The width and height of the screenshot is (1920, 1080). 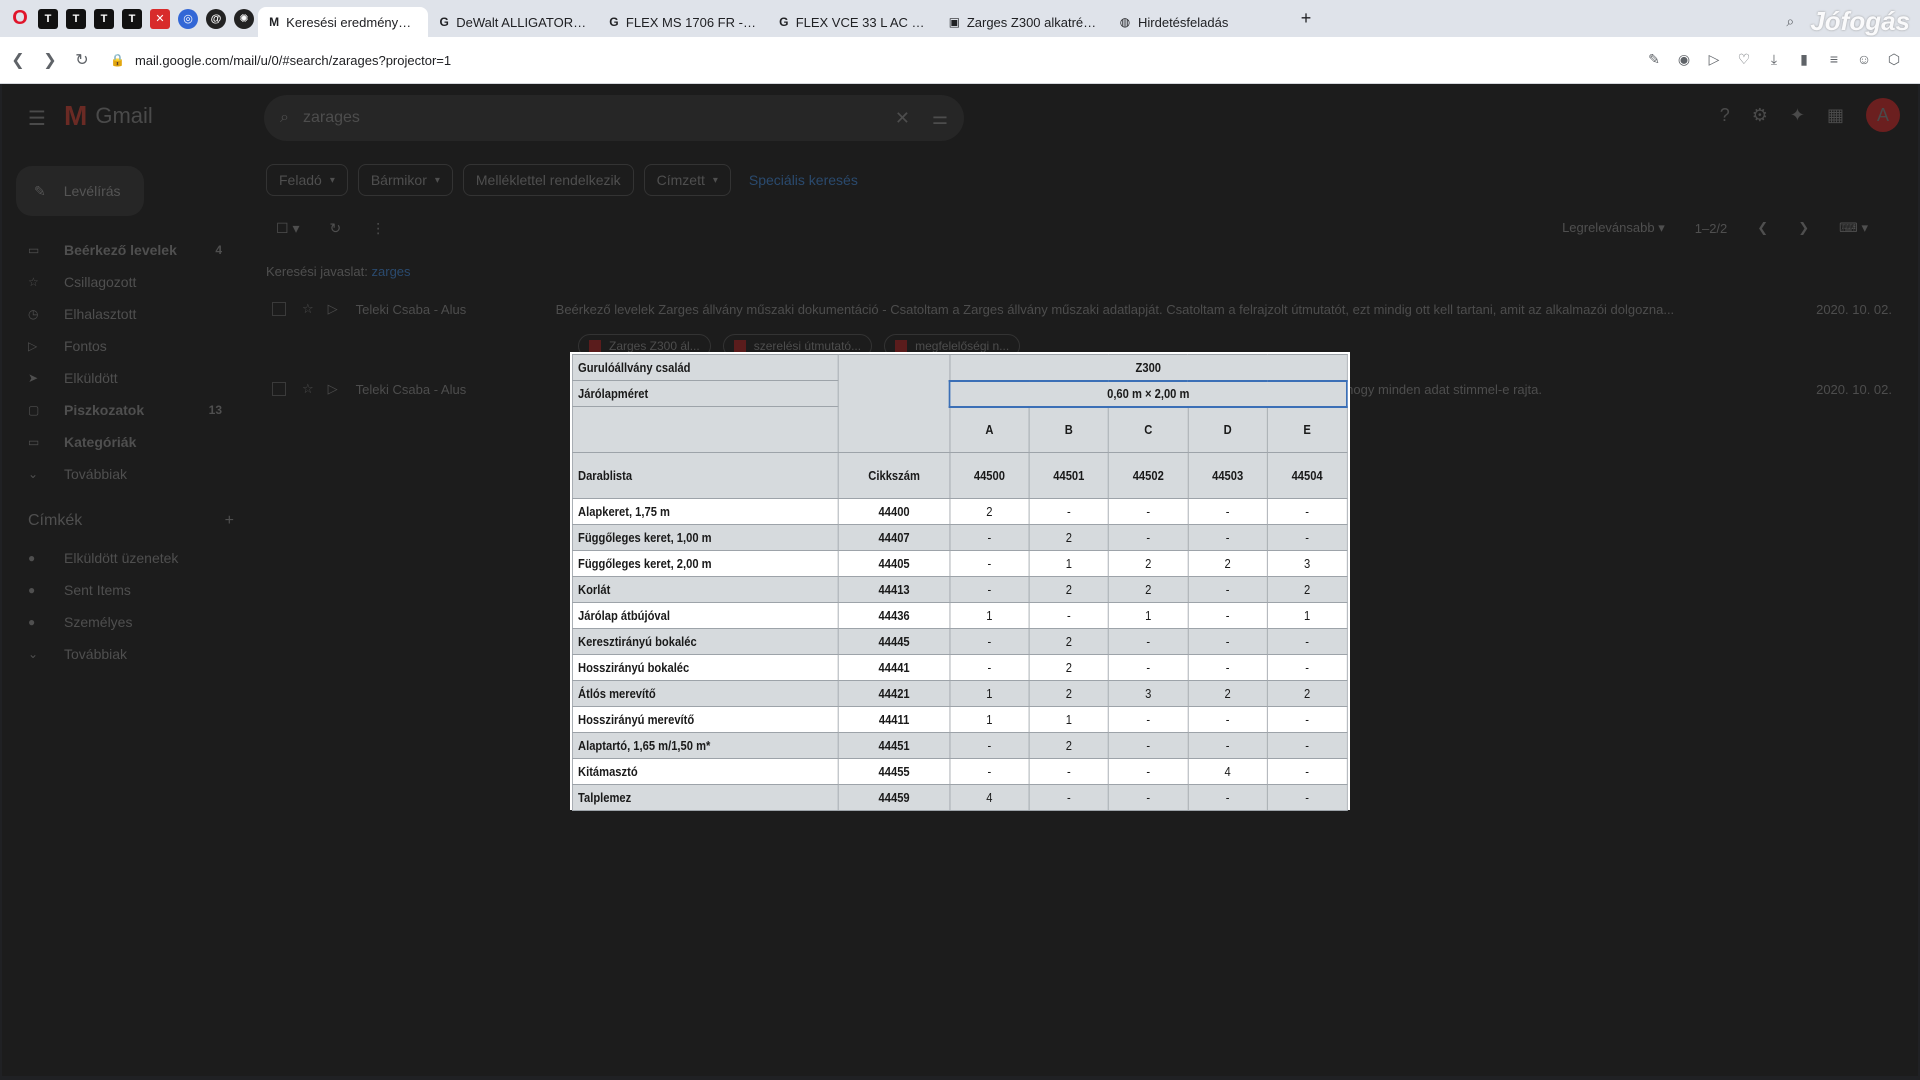 I want to click on label-item: ● Elküldött üzenetek, so click(x=122, y=558).